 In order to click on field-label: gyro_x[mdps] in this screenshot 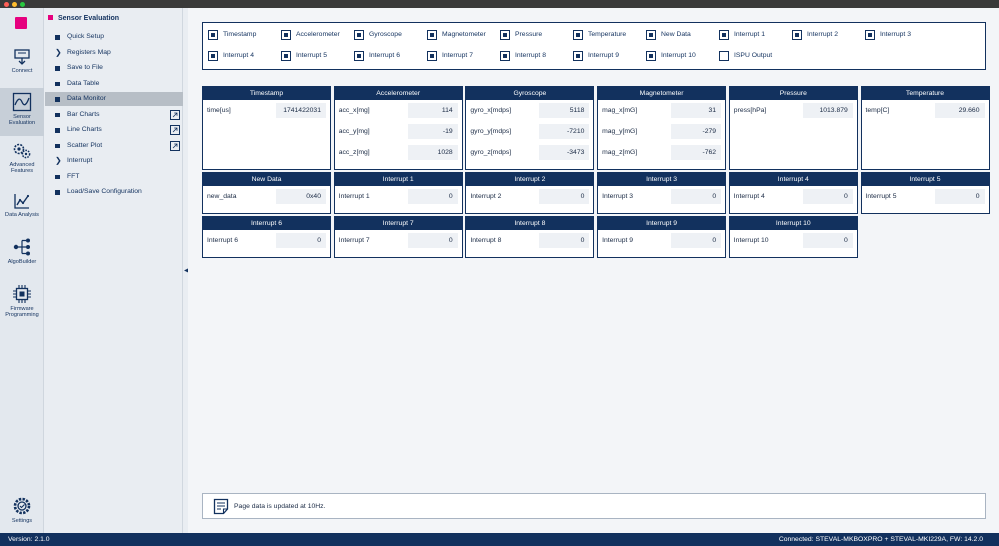, I will do `click(491, 110)`.